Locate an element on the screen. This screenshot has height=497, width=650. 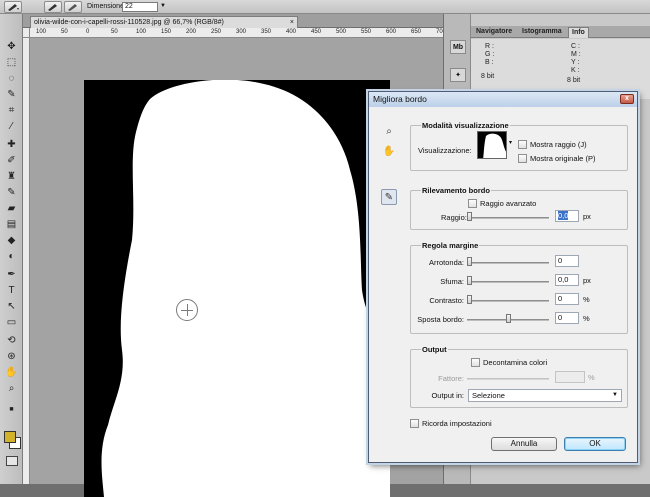
tab-navigatore: Navigatore is located at coordinates (494, 32).